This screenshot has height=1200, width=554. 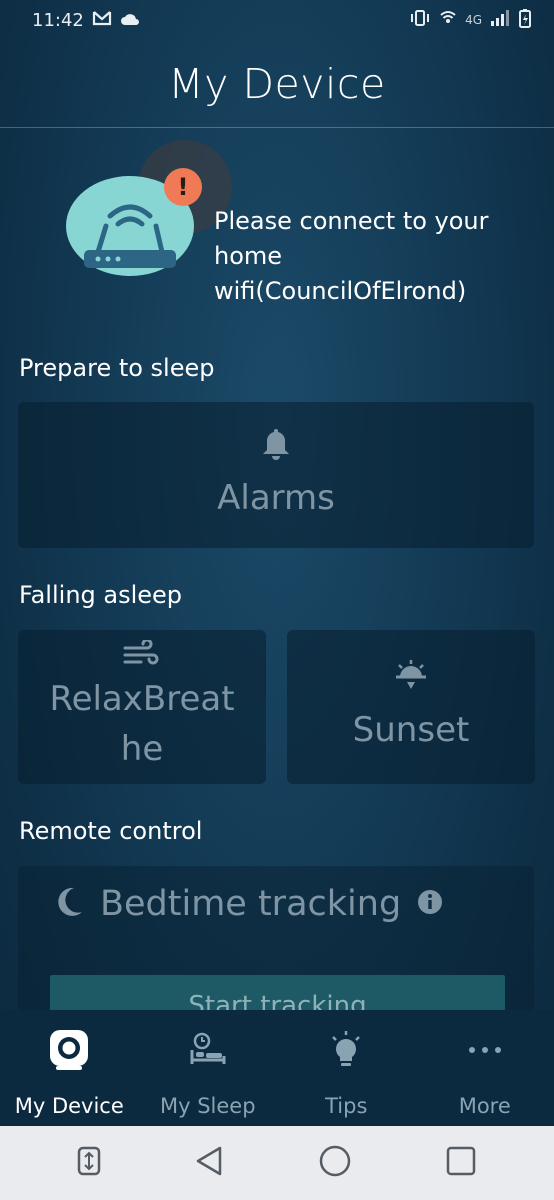 What do you see at coordinates (58, 20) in the screenshot?
I see `status-time: 11:42` at bounding box center [58, 20].